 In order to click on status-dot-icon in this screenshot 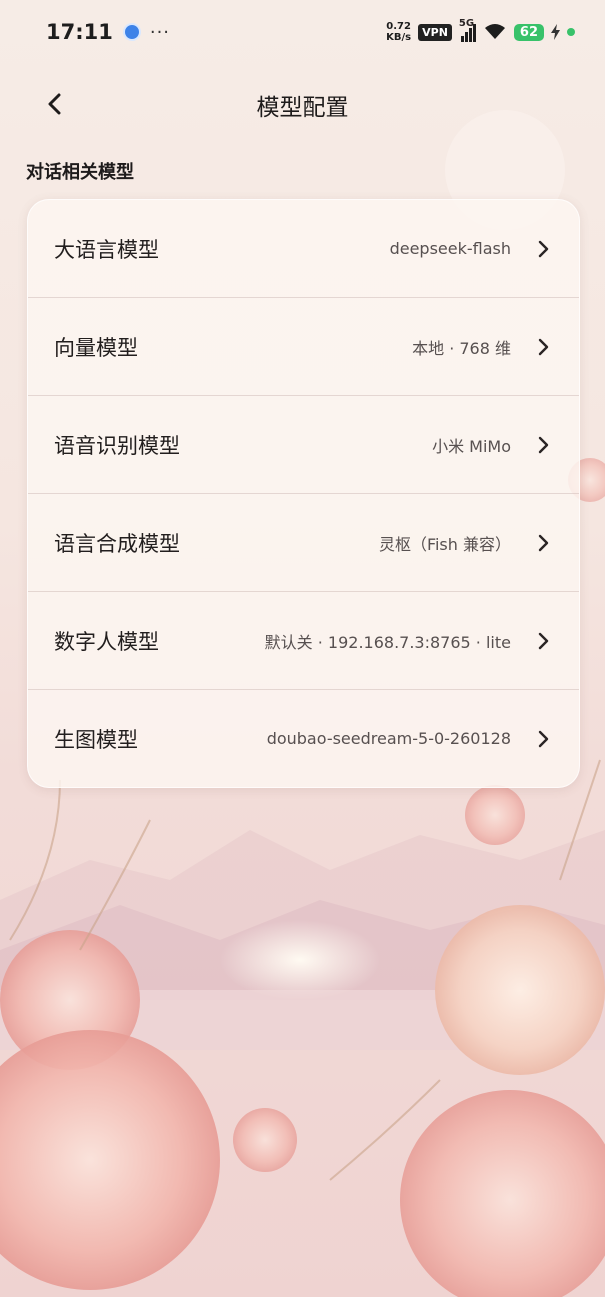, I will do `click(571, 32)`.